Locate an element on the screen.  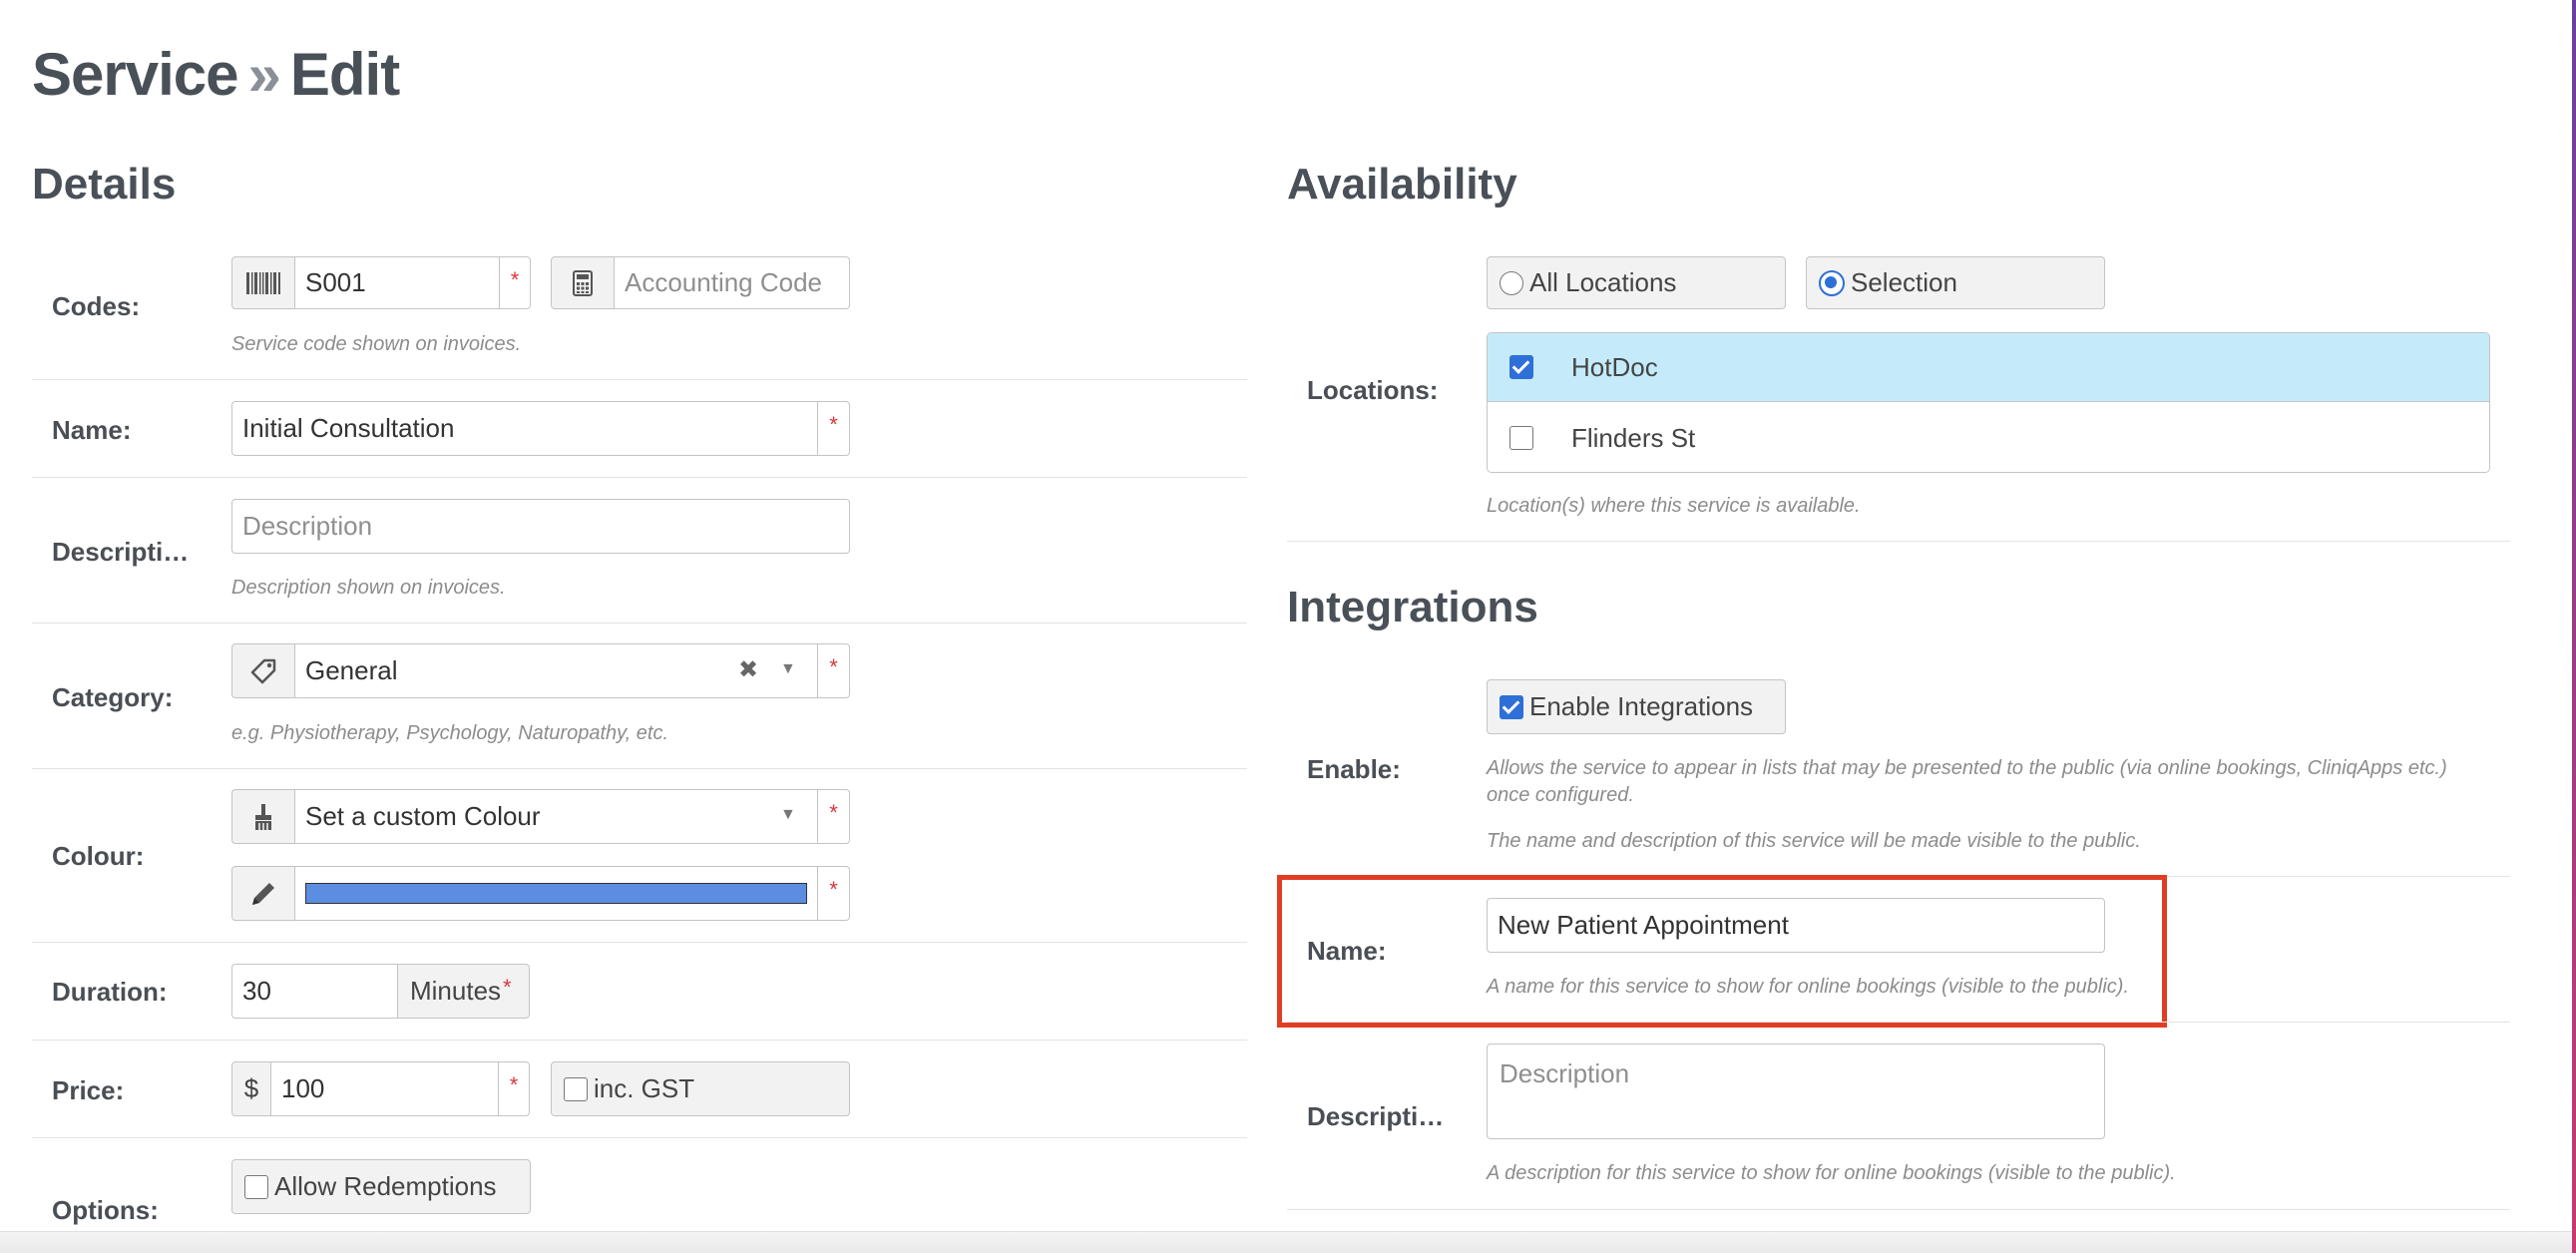
locations-label: Locations: is located at coordinates (1373, 390).